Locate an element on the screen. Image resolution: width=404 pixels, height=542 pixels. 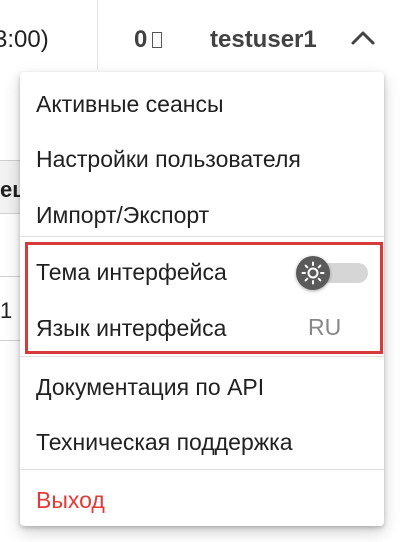
toggle-thumb is located at coordinates (313, 273).